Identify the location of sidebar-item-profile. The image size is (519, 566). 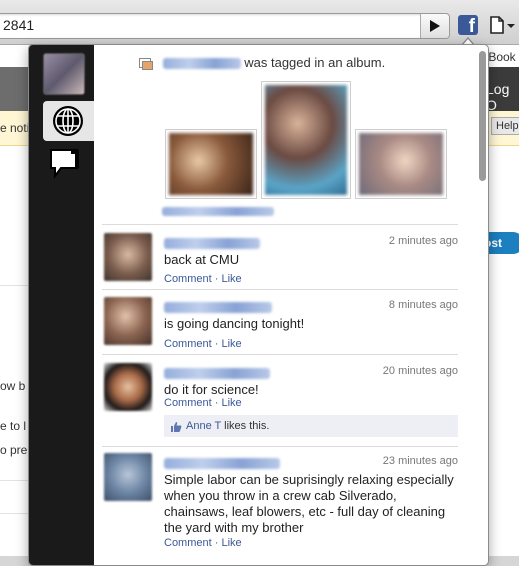
(64, 74).